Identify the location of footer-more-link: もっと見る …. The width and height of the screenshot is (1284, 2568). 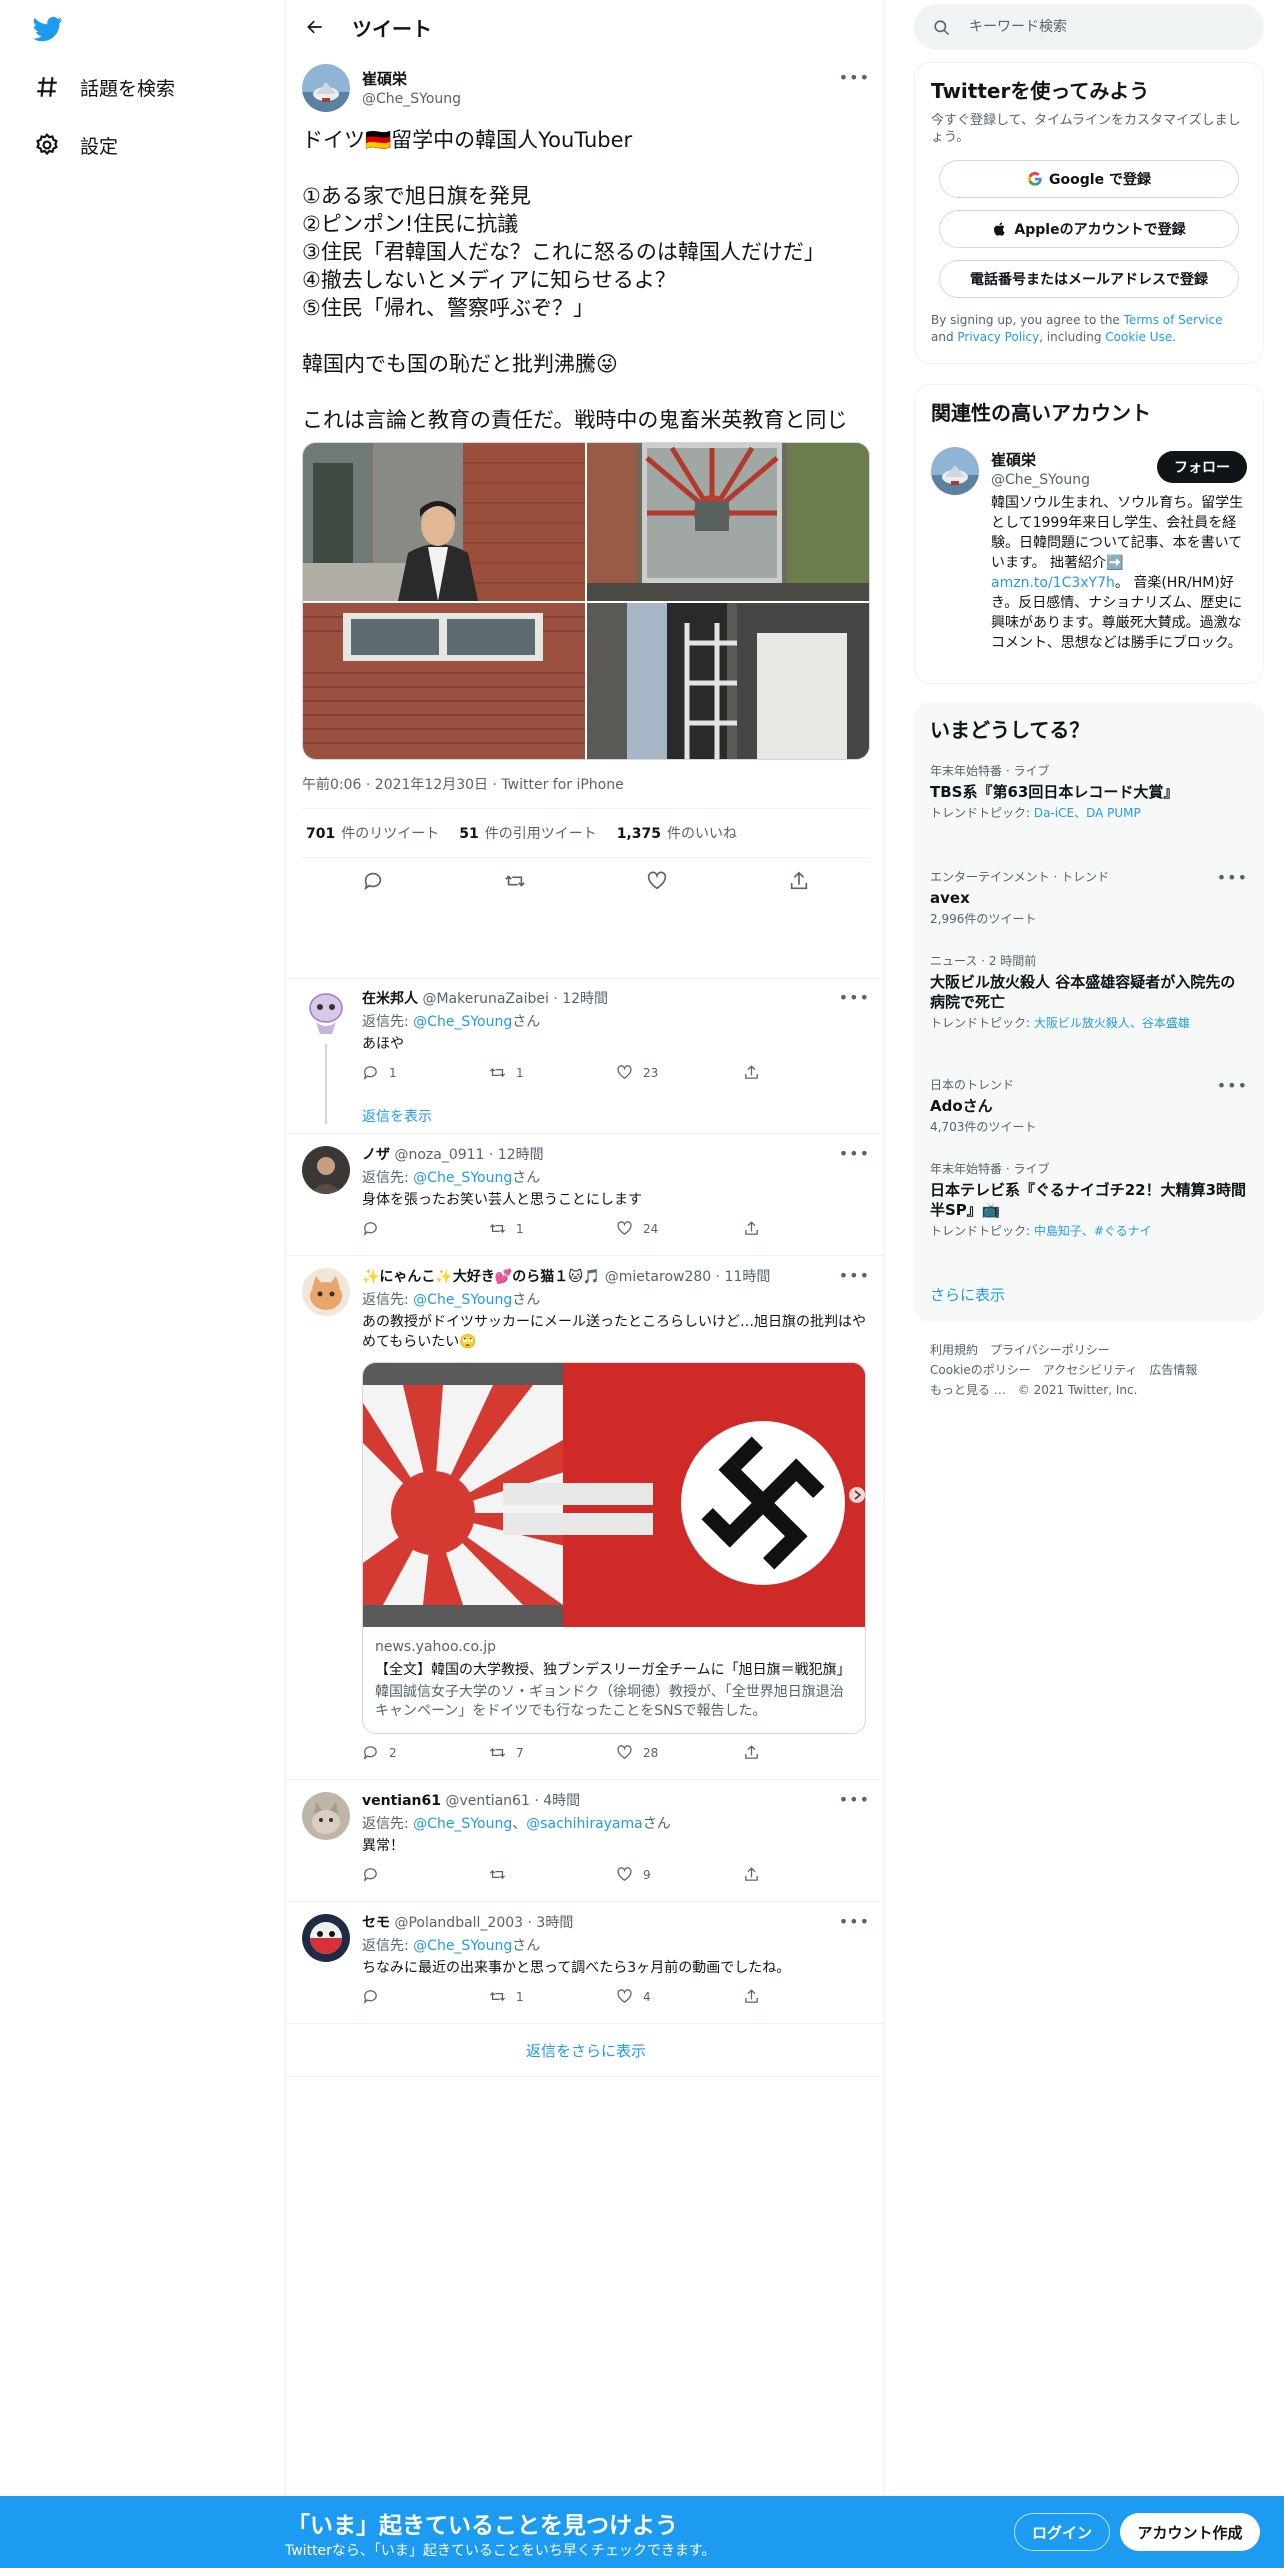
(968, 1390).